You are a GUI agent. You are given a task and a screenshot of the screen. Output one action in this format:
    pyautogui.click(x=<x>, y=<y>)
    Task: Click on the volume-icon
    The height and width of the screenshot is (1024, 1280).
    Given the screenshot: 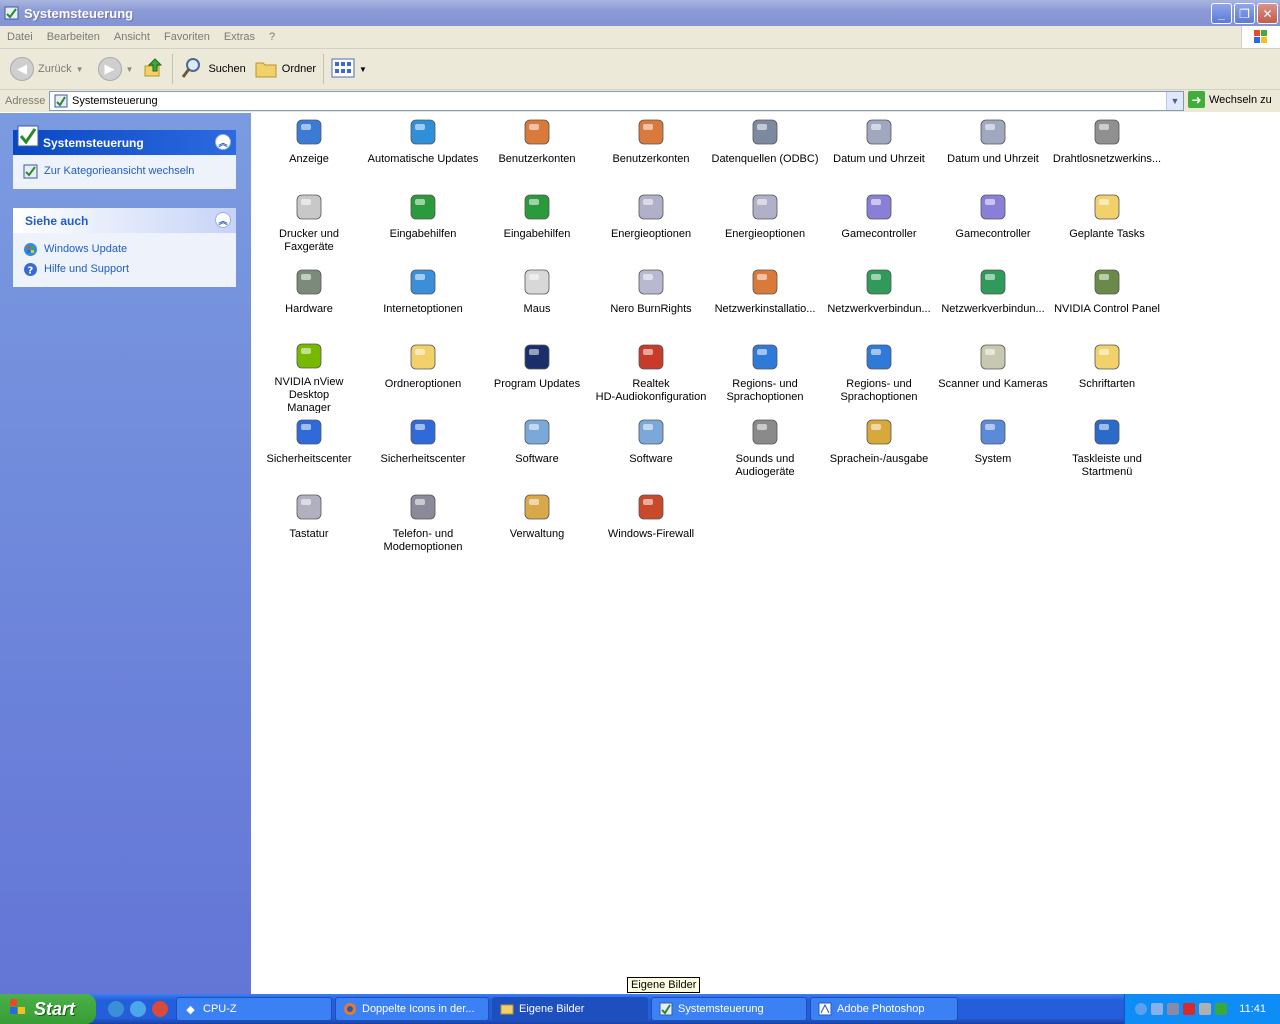 What is the action you would take?
    pyautogui.click(x=1157, y=1009)
    